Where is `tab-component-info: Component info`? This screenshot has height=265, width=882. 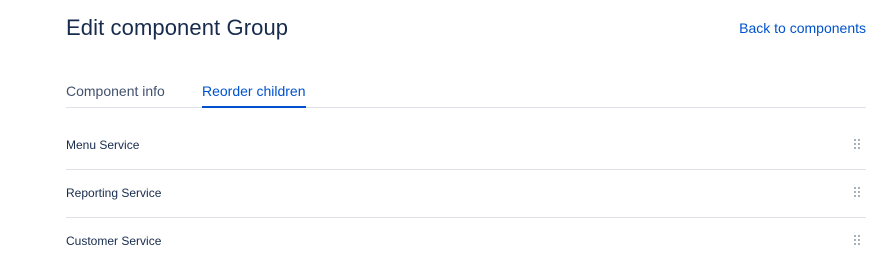 tab-component-info: Component info is located at coordinates (115, 93).